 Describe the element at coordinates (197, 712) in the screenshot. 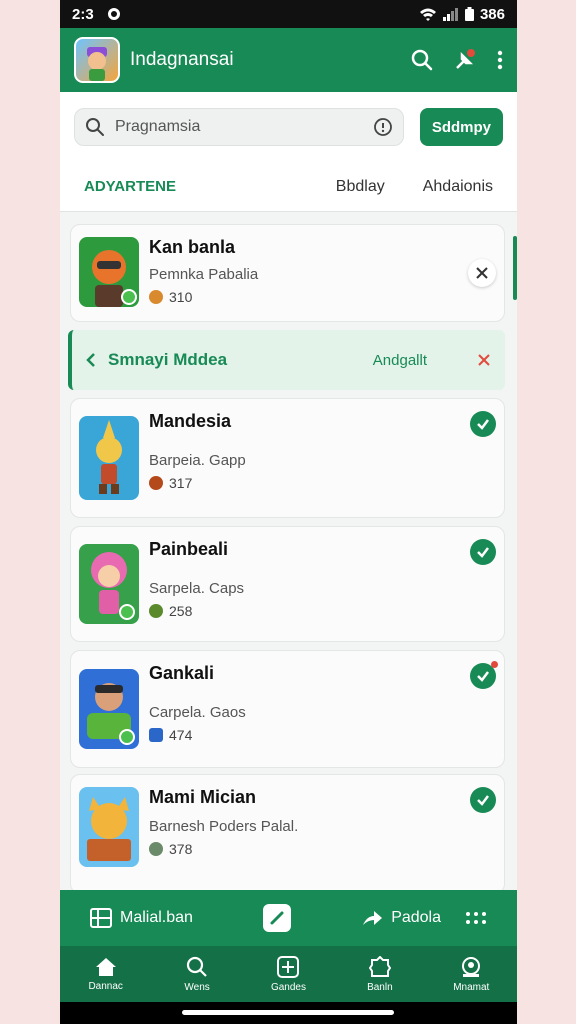

I see `item-subtitle: Carpela. Gaos` at that location.